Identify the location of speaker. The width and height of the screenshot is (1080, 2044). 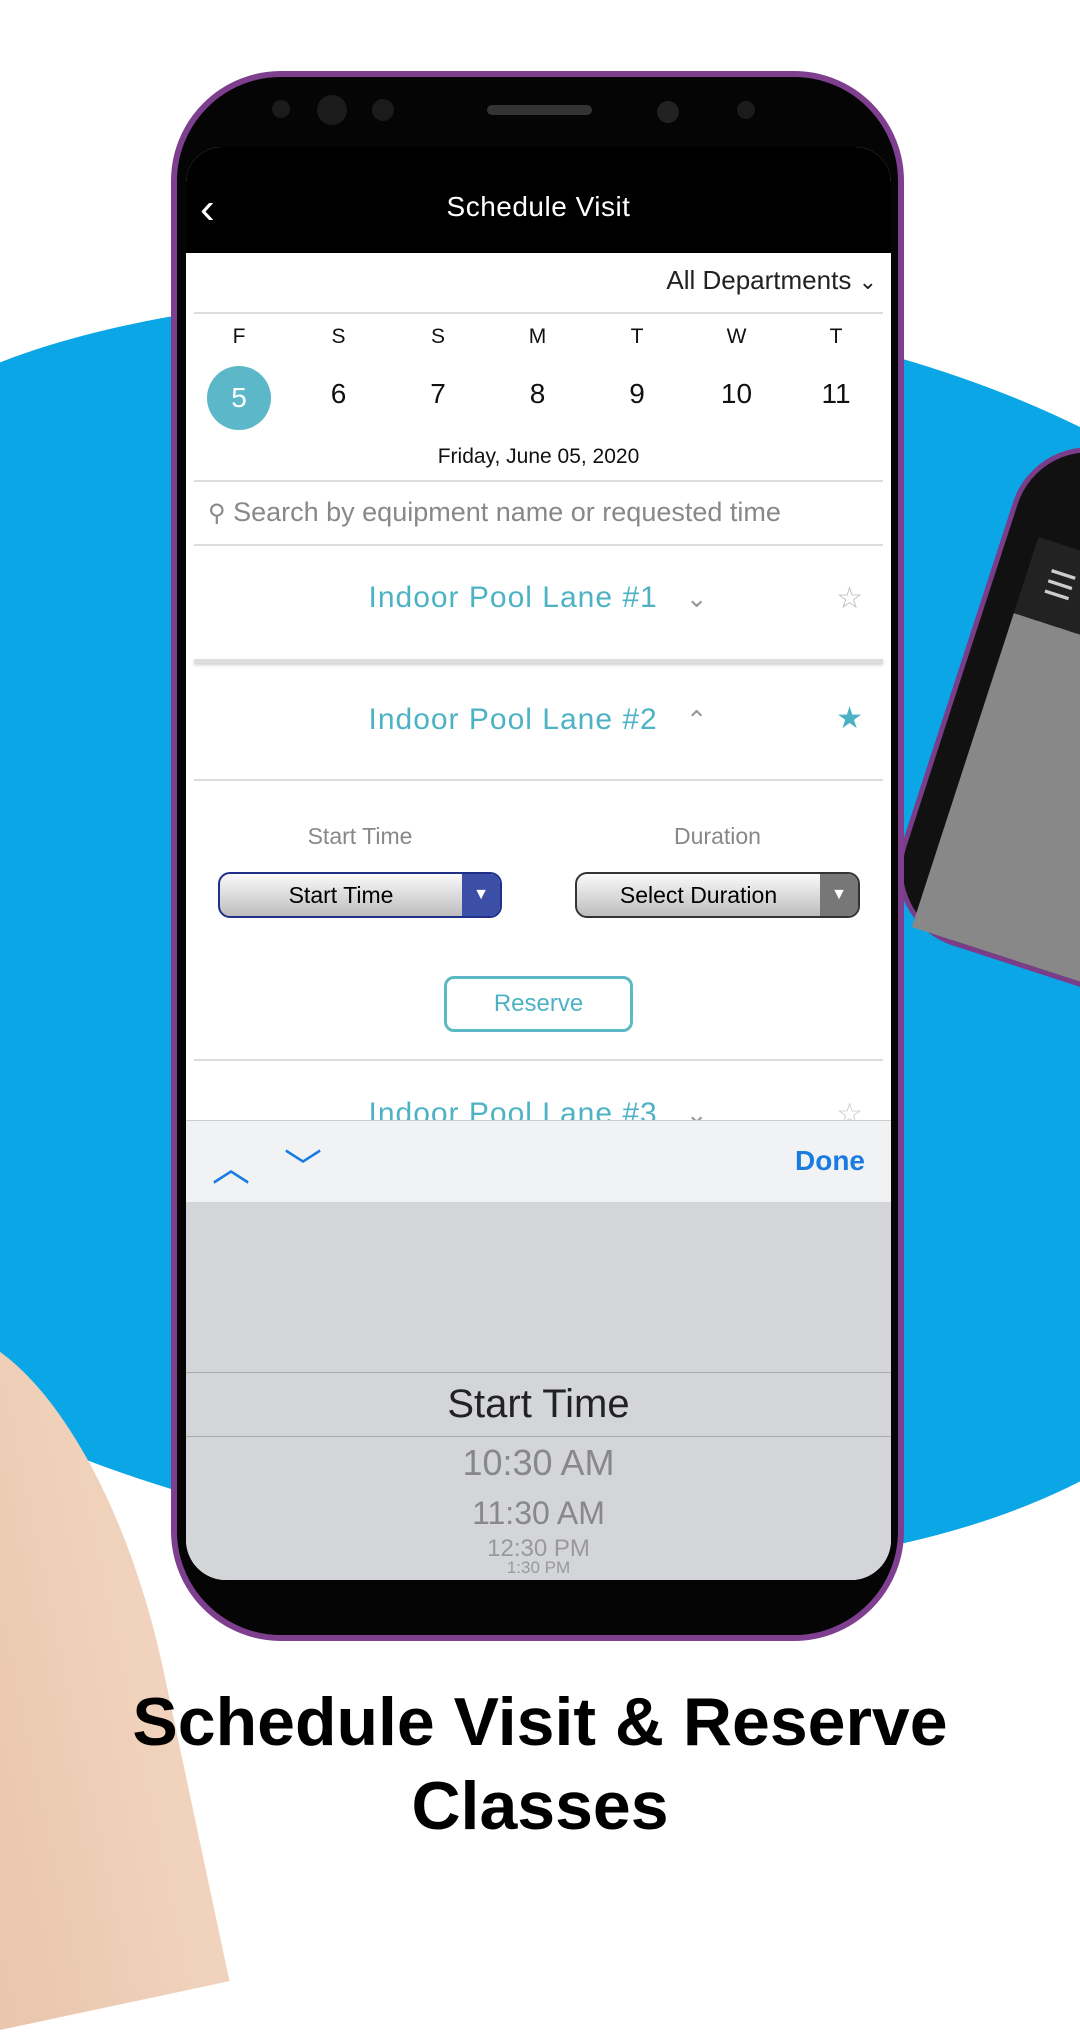
(539, 110).